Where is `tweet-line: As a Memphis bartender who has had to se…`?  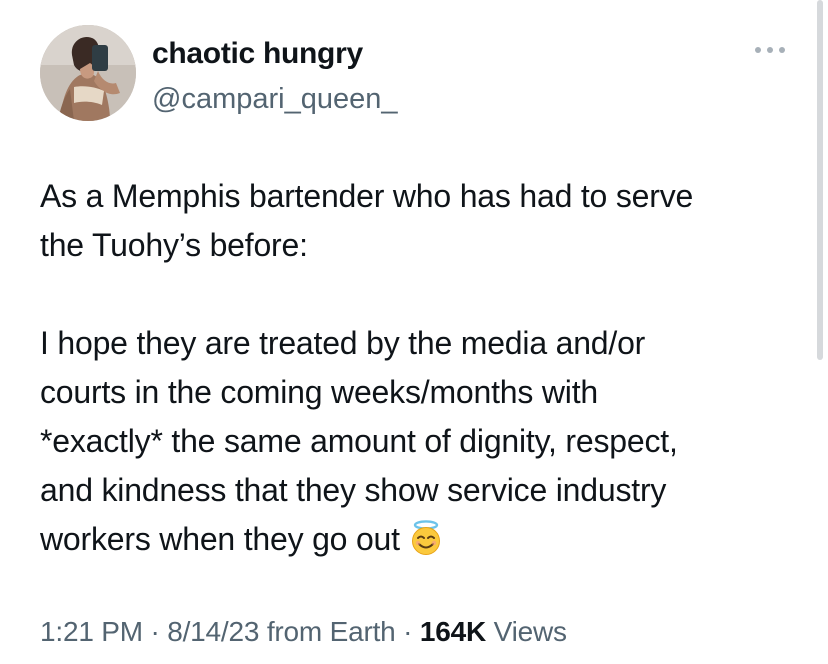
tweet-line: As a Memphis bartender who has had to se… is located at coordinates (367, 196).